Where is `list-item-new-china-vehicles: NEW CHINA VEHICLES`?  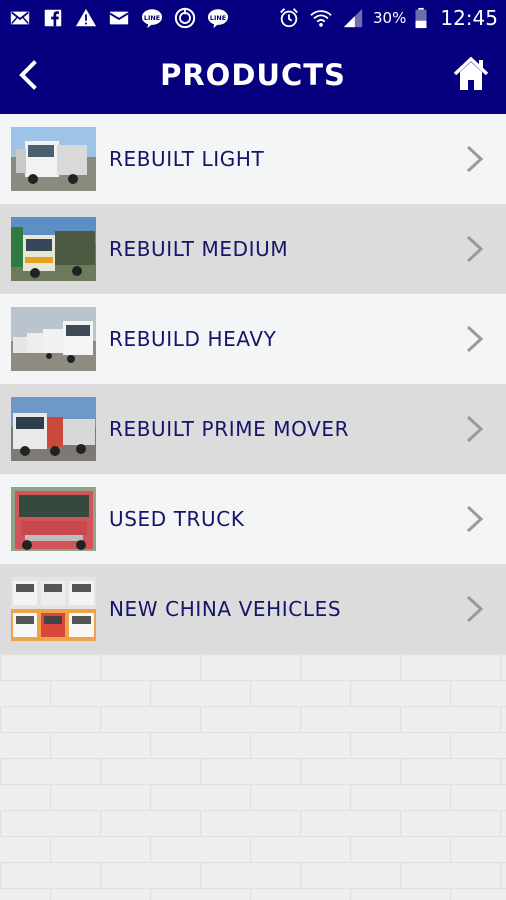 list-item-new-china-vehicles: NEW CHINA VEHICLES is located at coordinates (253, 609).